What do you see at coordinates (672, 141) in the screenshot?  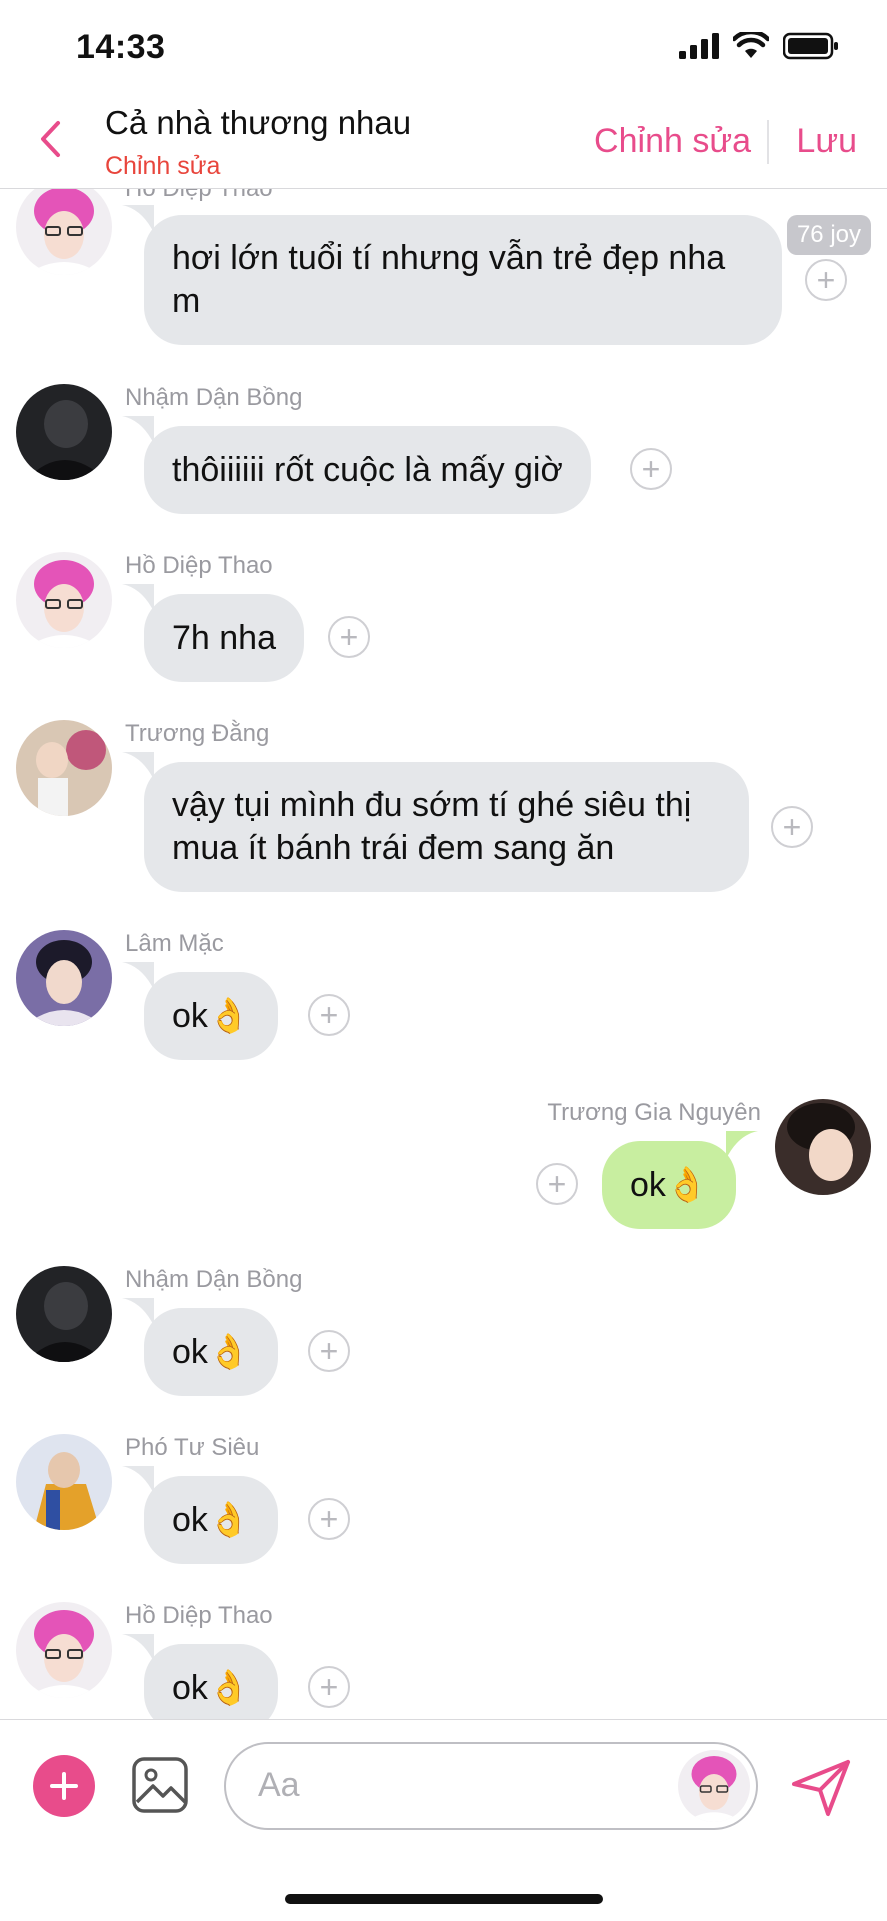 I see `edit-button: Chỉnh sửa` at bounding box center [672, 141].